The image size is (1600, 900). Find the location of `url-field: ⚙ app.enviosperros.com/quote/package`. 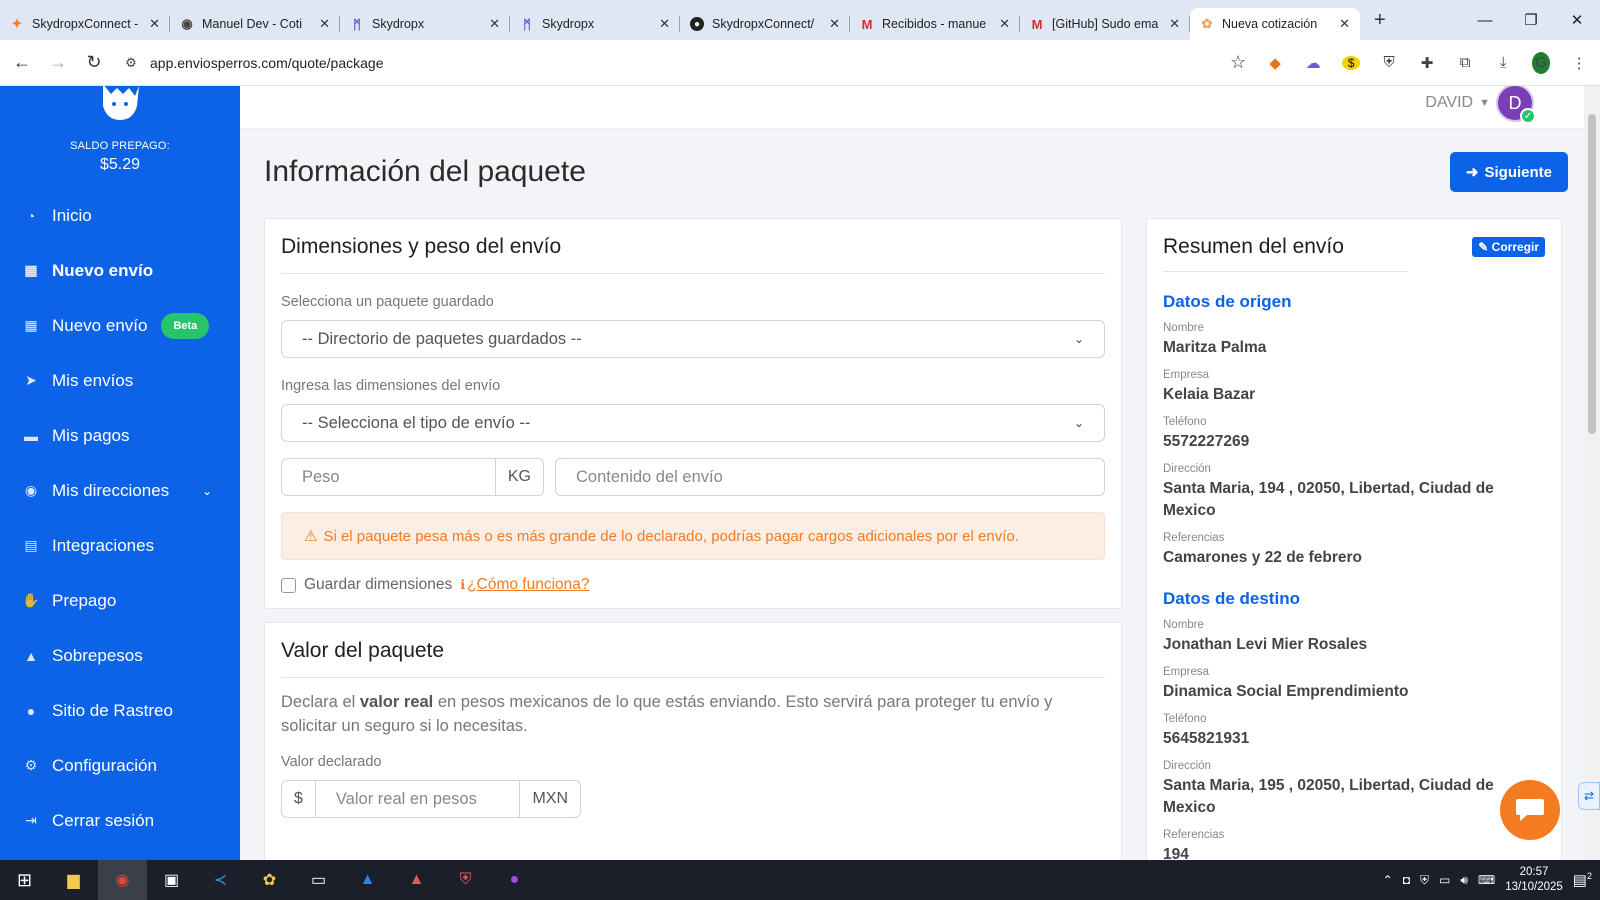

url-field: ⚙ app.enviosperros.com/quote/package is located at coordinates (655, 63).